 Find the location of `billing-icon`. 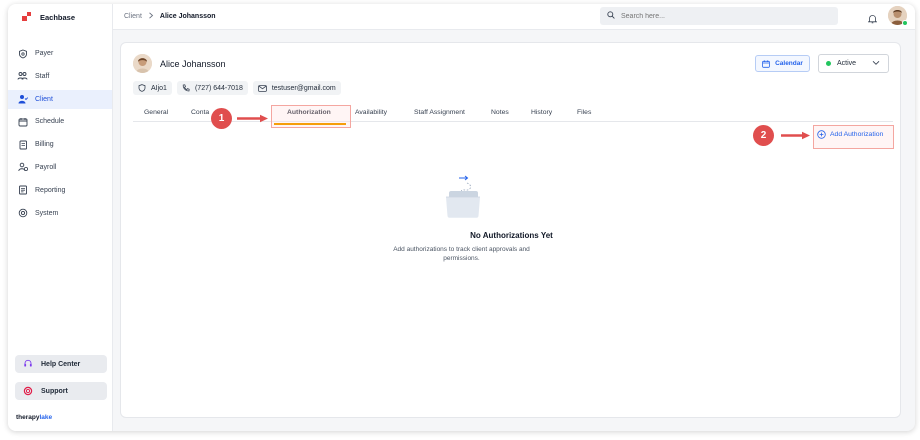

billing-icon is located at coordinates (22, 144).